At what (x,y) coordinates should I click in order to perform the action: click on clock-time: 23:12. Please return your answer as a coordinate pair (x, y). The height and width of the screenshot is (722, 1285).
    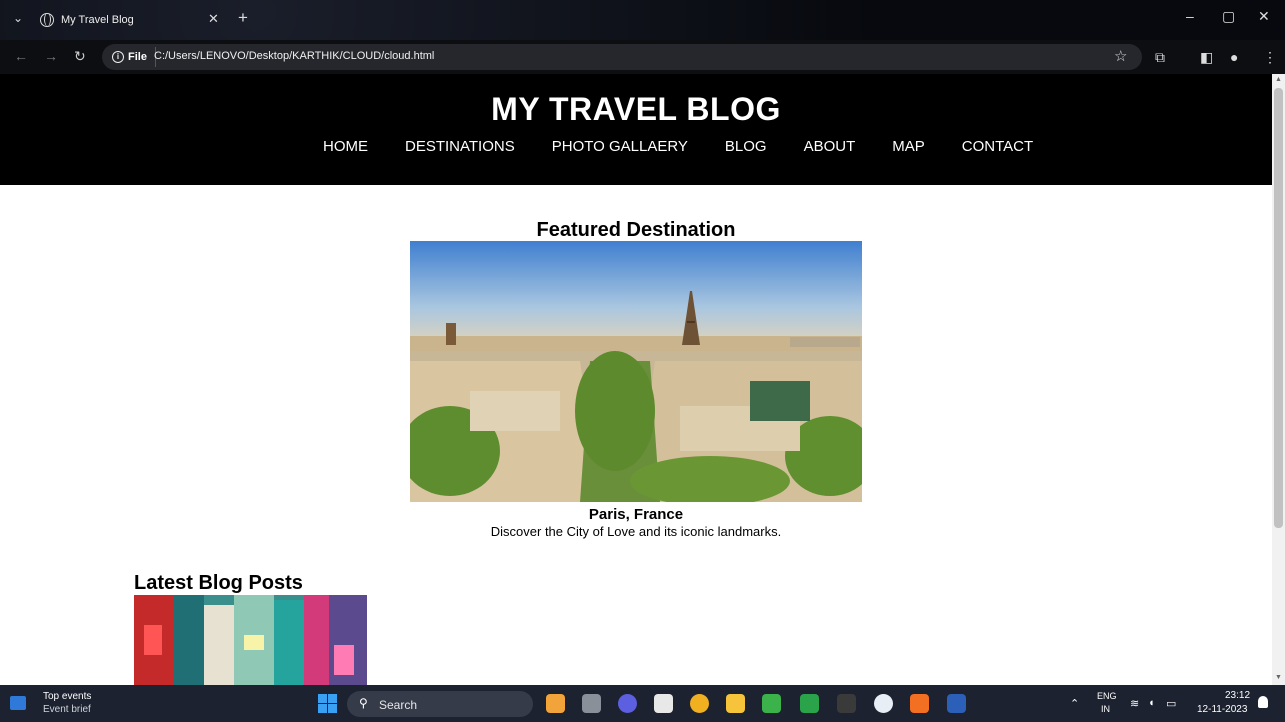
    Looking at the image, I should click on (1237, 695).